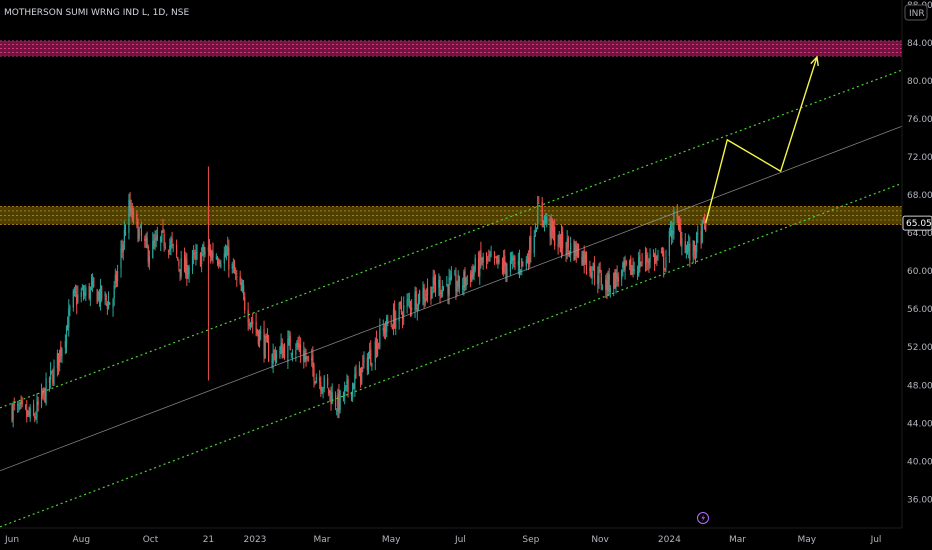  I want to click on support-zone, so click(451, 215).